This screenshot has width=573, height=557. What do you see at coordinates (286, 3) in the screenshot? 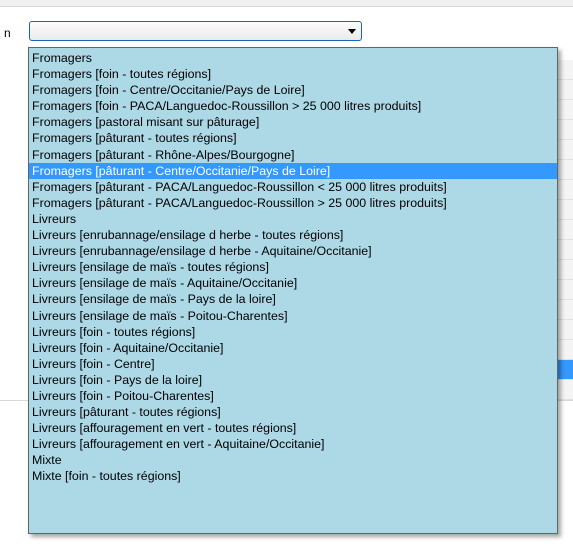
I see `window-top-edge` at bounding box center [286, 3].